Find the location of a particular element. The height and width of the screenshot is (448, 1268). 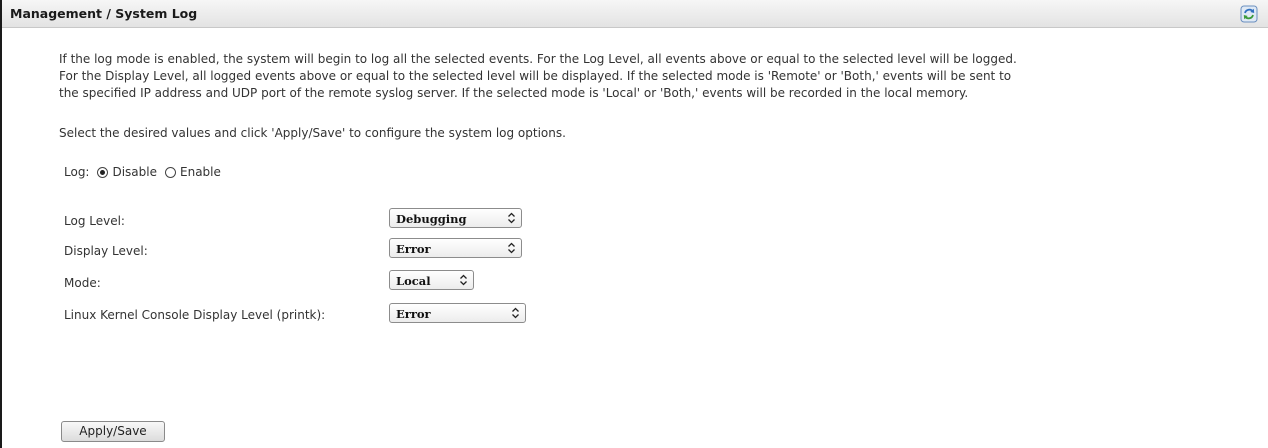

log-enable-radio is located at coordinates (170, 172).